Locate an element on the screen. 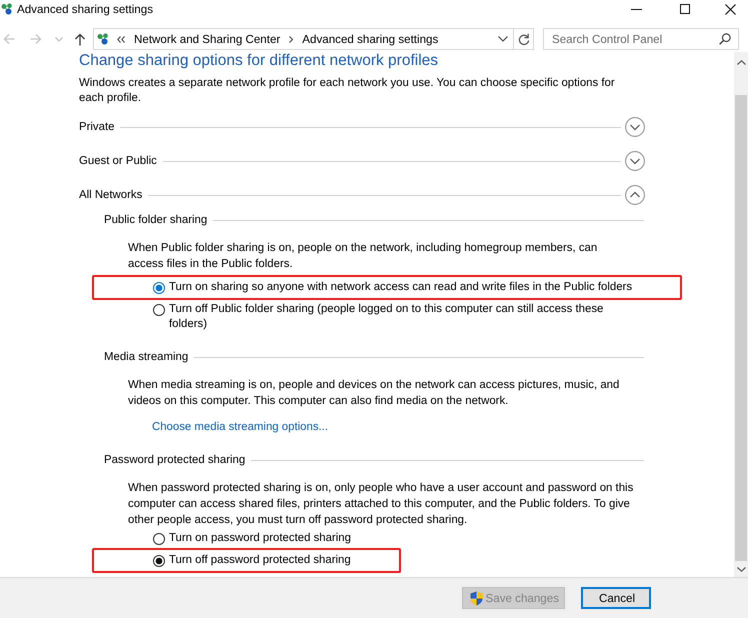 This screenshot has width=748, height=618. breadcrumb: Advanced sharing settings is located at coordinates (370, 39).